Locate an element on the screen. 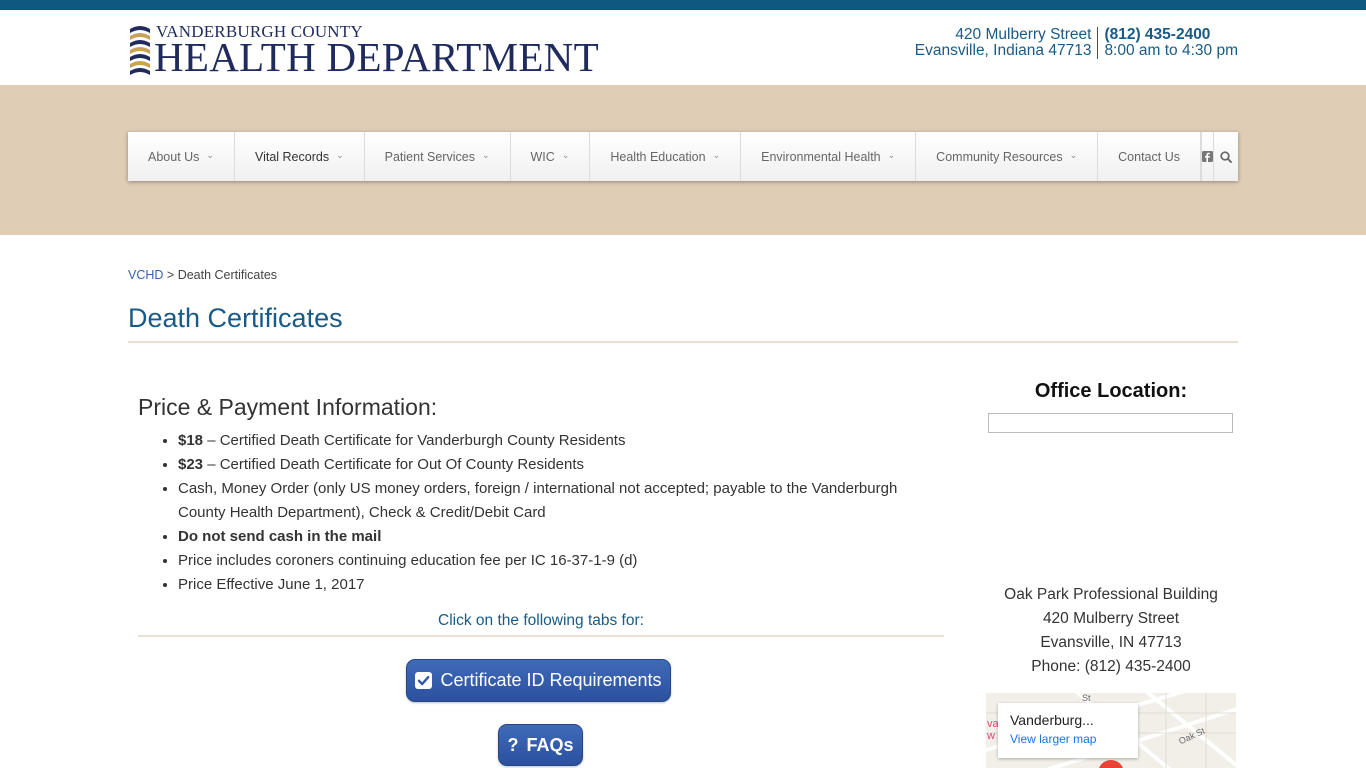 The width and height of the screenshot is (1366, 768). question-mark-icon: ? is located at coordinates (513, 744).